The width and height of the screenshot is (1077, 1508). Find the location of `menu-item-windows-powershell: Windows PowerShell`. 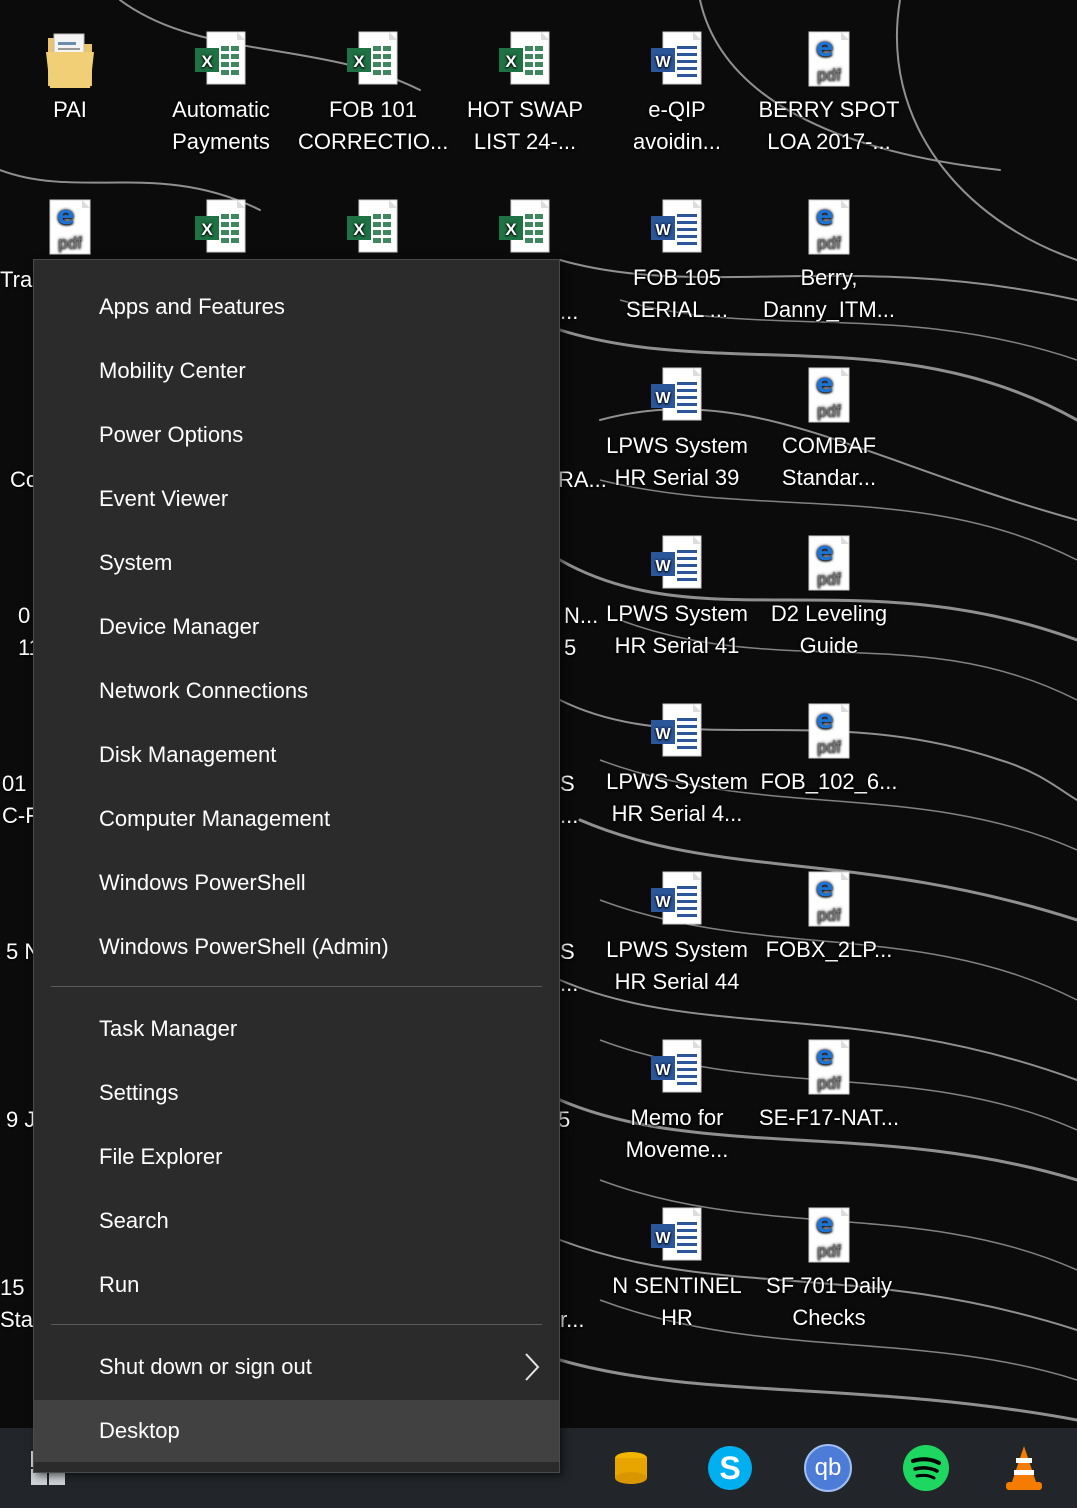

menu-item-windows-powershell: Windows PowerShell is located at coordinates (296, 883).